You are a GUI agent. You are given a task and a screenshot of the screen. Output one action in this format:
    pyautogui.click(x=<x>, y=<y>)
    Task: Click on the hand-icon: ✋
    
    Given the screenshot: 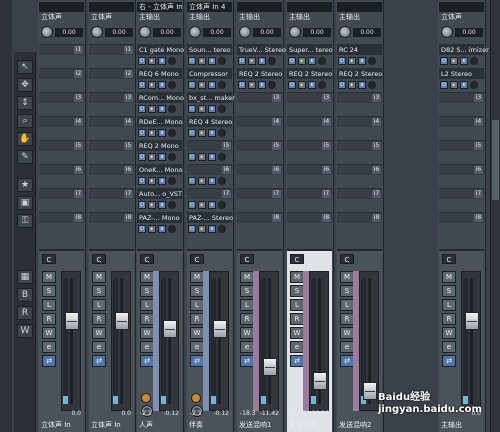 What is the action you would take?
    pyautogui.click(x=25, y=139)
    